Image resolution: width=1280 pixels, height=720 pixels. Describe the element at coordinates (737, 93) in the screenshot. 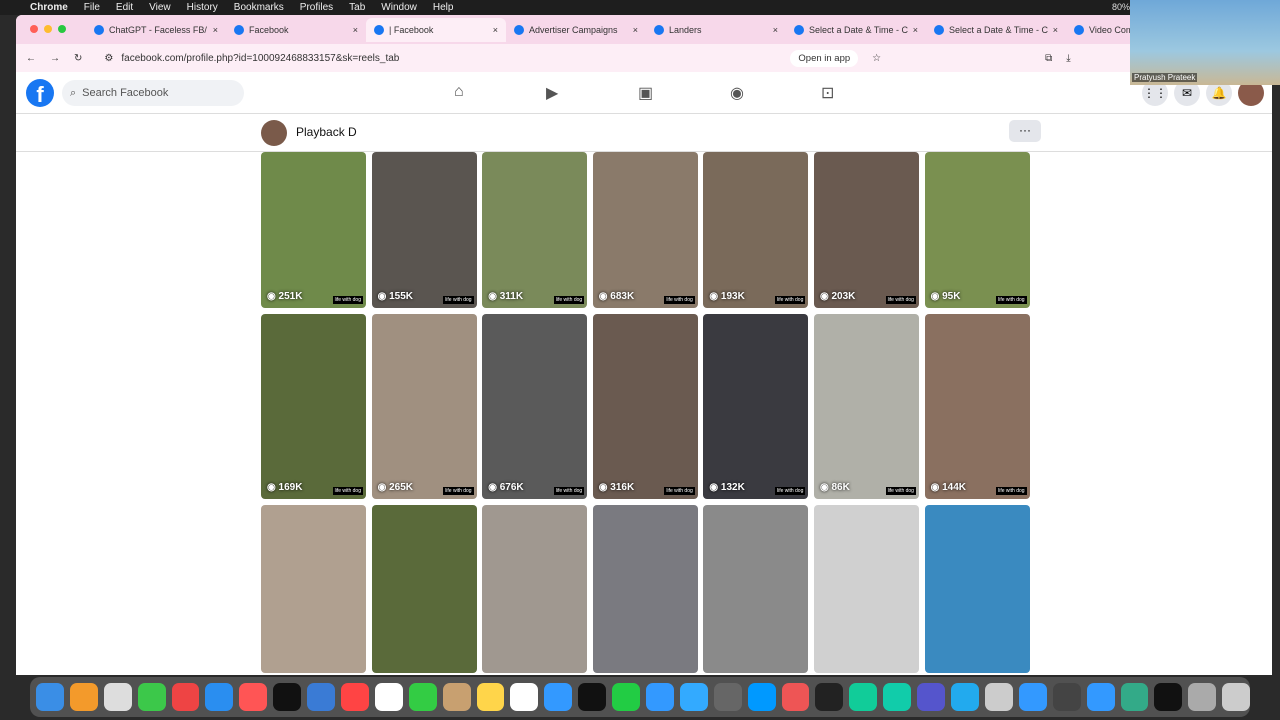

I see `groups-icon: ◉` at that location.